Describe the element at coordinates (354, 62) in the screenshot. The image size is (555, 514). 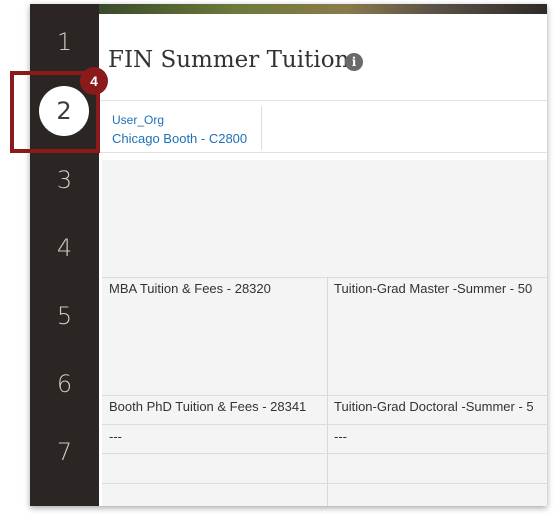
I see `info-icon: i` at that location.